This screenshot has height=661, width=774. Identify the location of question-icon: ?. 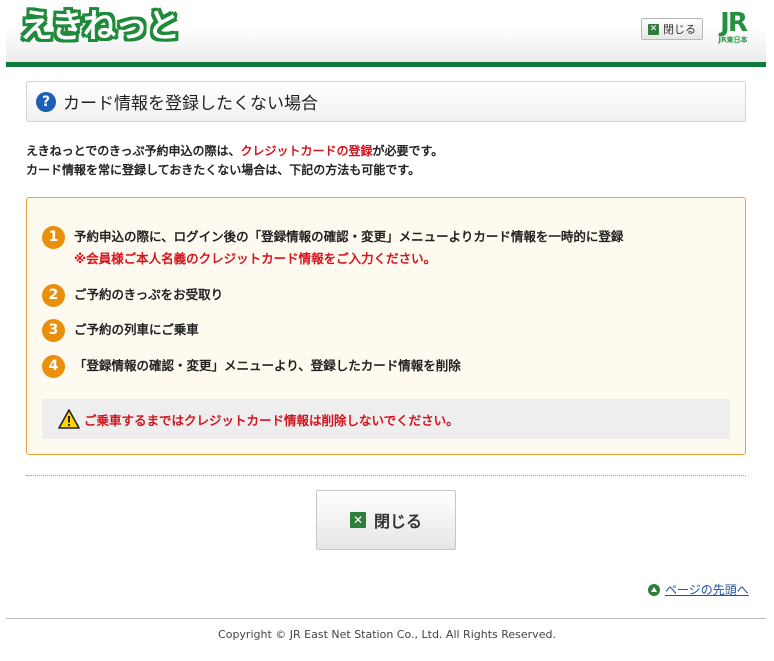
(46, 101).